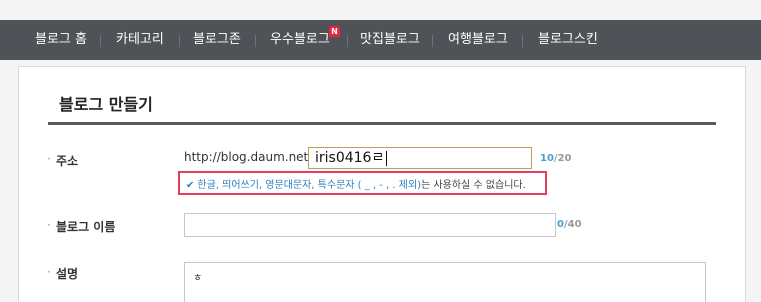 This screenshot has height=302, width=761. I want to click on blog-name-char-counter: 0/40, so click(569, 224).